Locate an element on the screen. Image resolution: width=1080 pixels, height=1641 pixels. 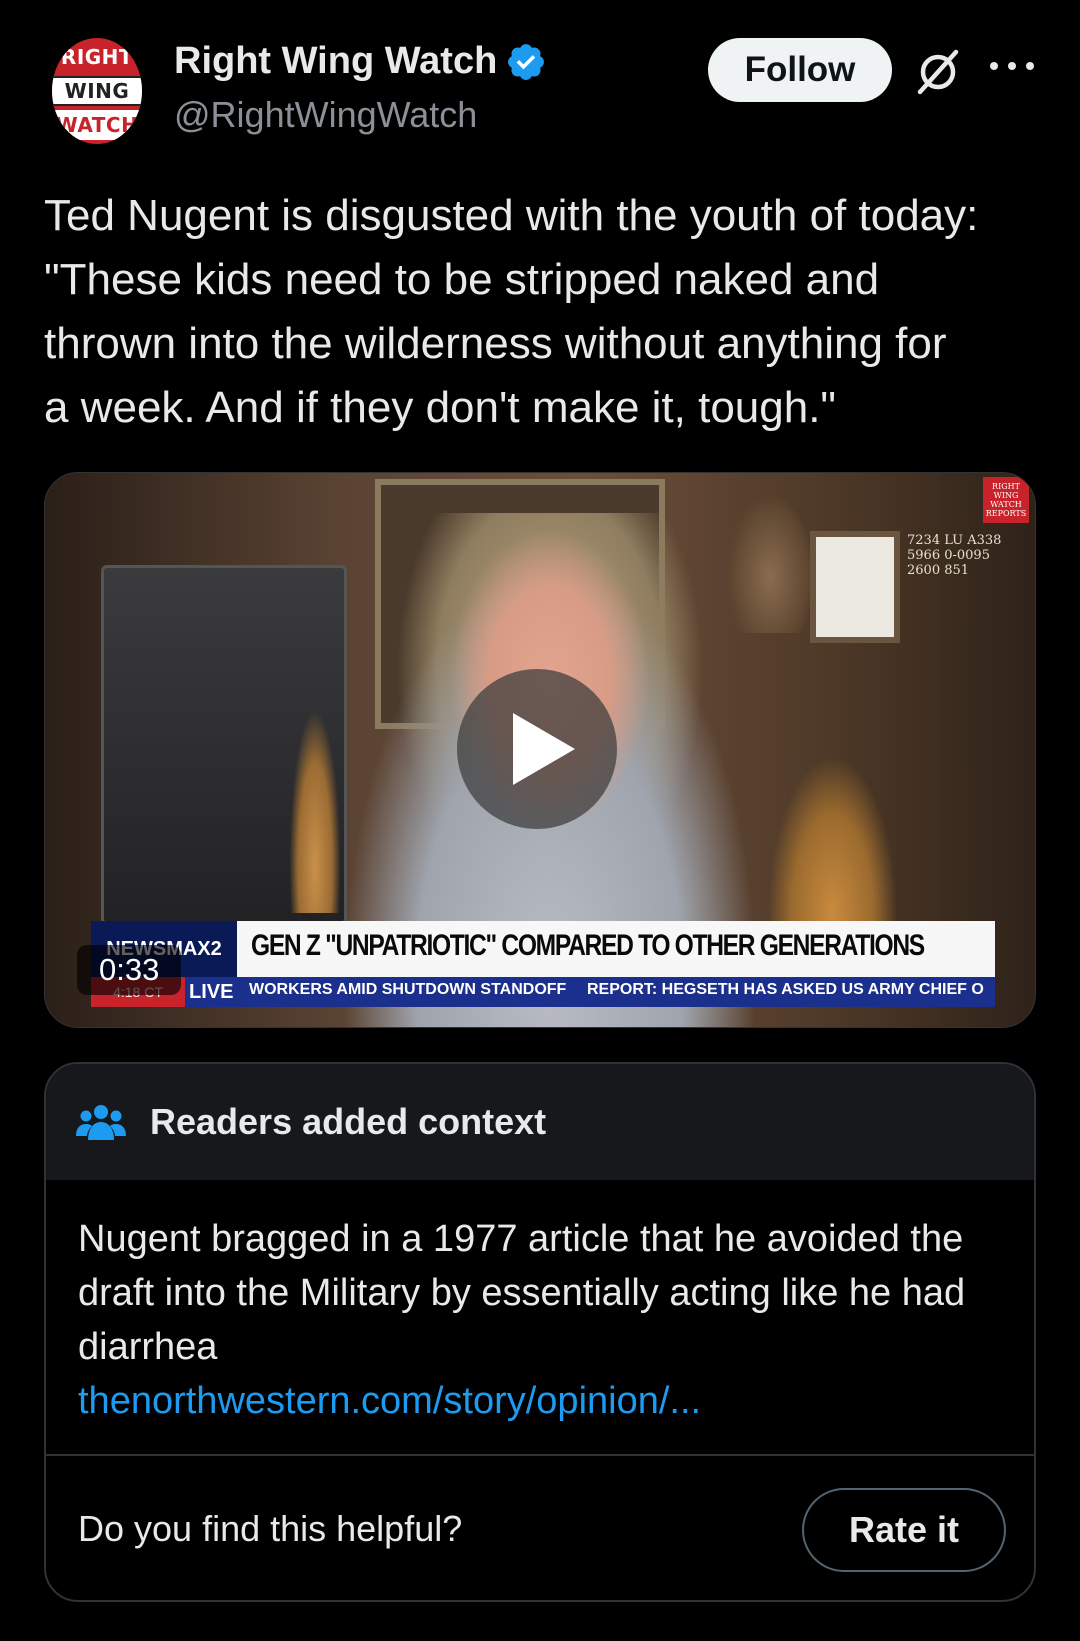
play-button is located at coordinates (537, 749).